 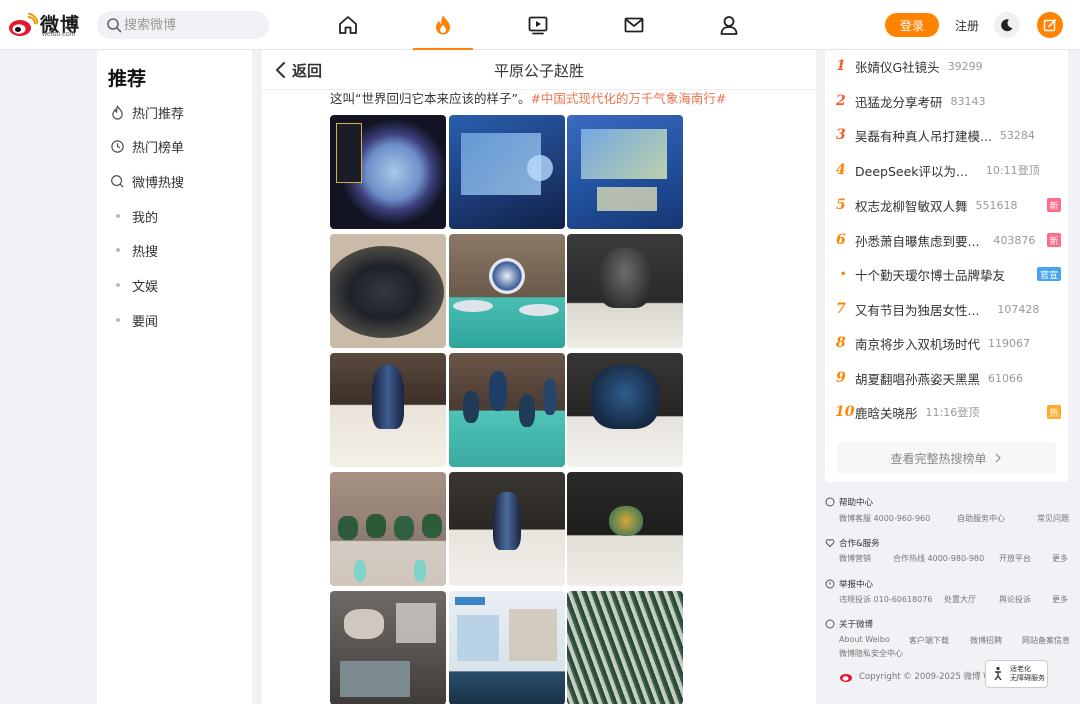 What do you see at coordinates (388, 172) in the screenshot?
I see `photo-display-porcelain-pile` at bounding box center [388, 172].